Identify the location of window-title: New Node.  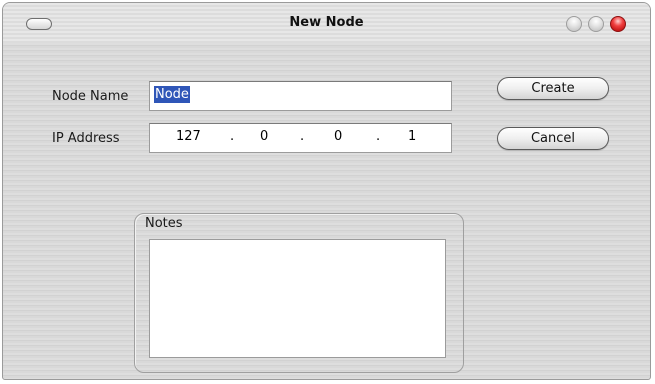
(326, 22).